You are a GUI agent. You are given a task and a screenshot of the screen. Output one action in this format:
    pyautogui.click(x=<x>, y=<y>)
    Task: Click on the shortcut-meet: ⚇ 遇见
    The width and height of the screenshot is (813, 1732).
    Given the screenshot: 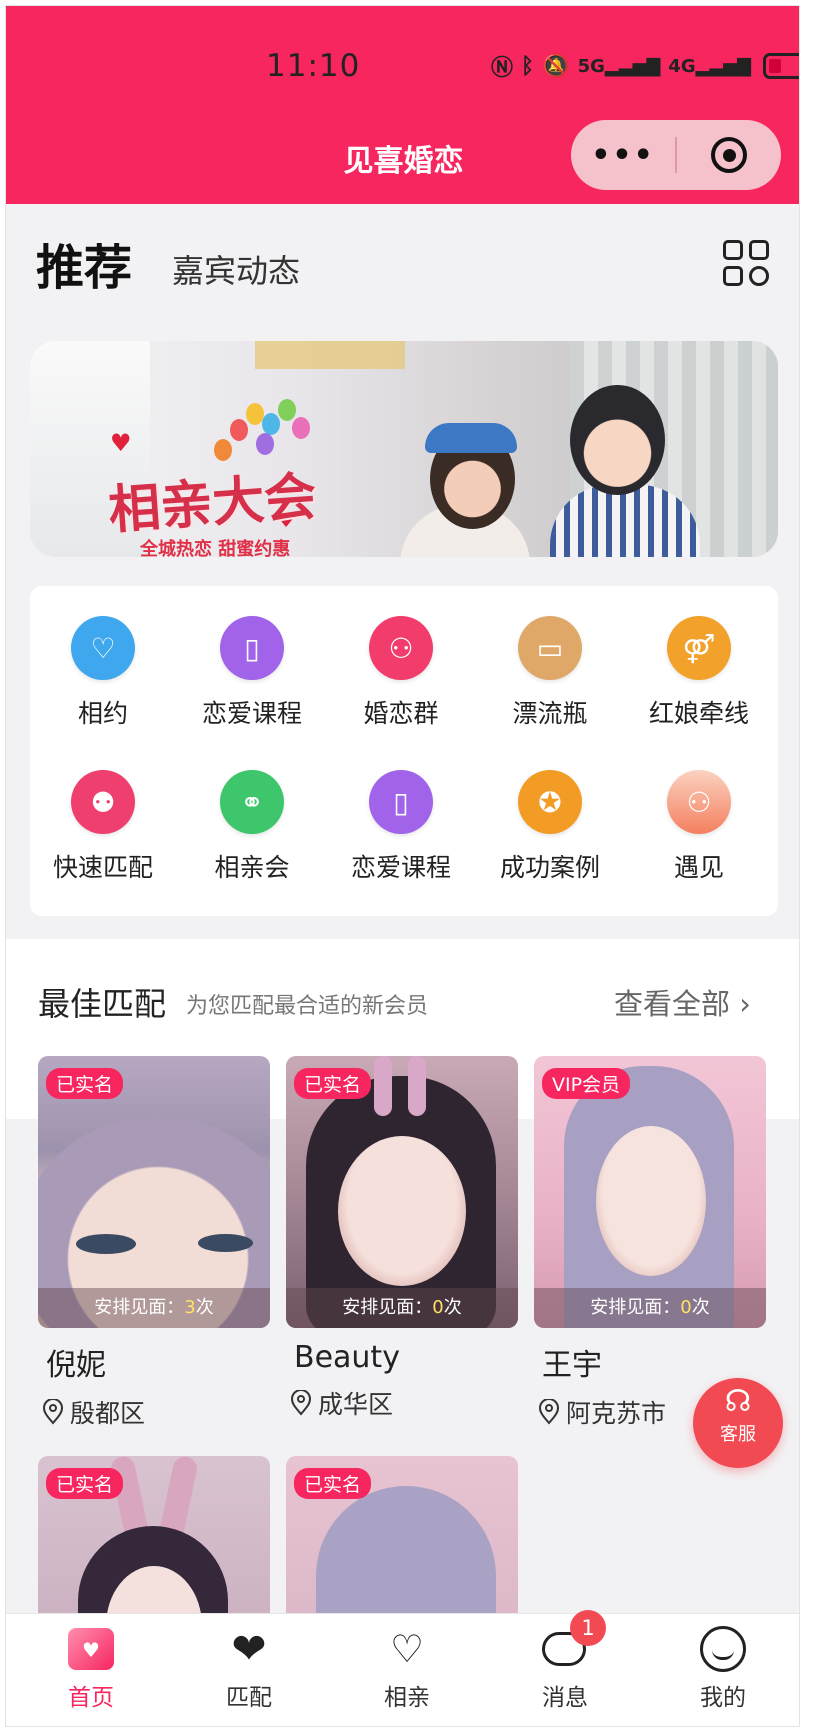 What is the action you would take?
    pyautogui.click(x=699, y=827)
    